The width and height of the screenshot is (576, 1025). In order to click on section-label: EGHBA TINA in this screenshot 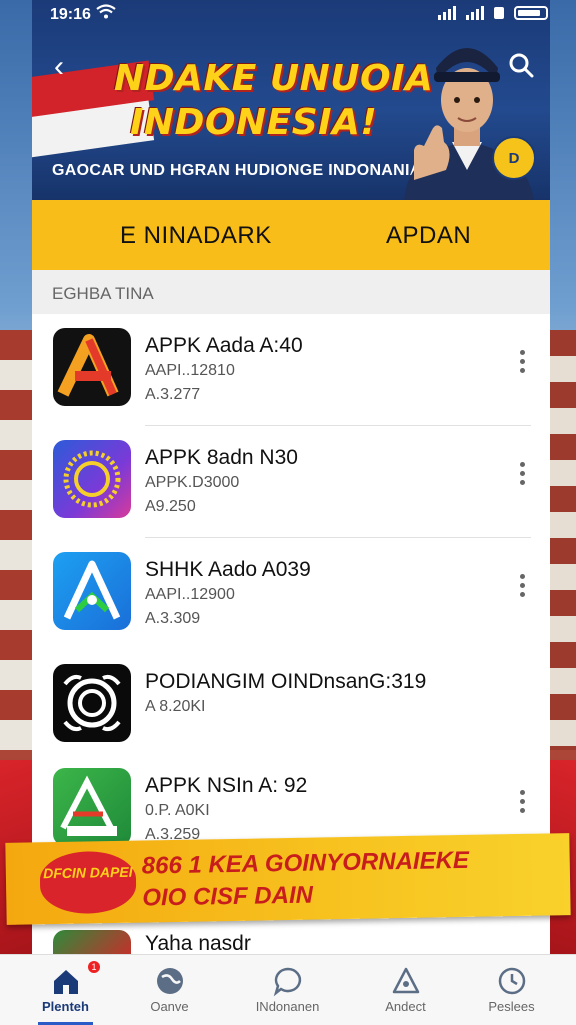, I will do `click(103, 293)`.